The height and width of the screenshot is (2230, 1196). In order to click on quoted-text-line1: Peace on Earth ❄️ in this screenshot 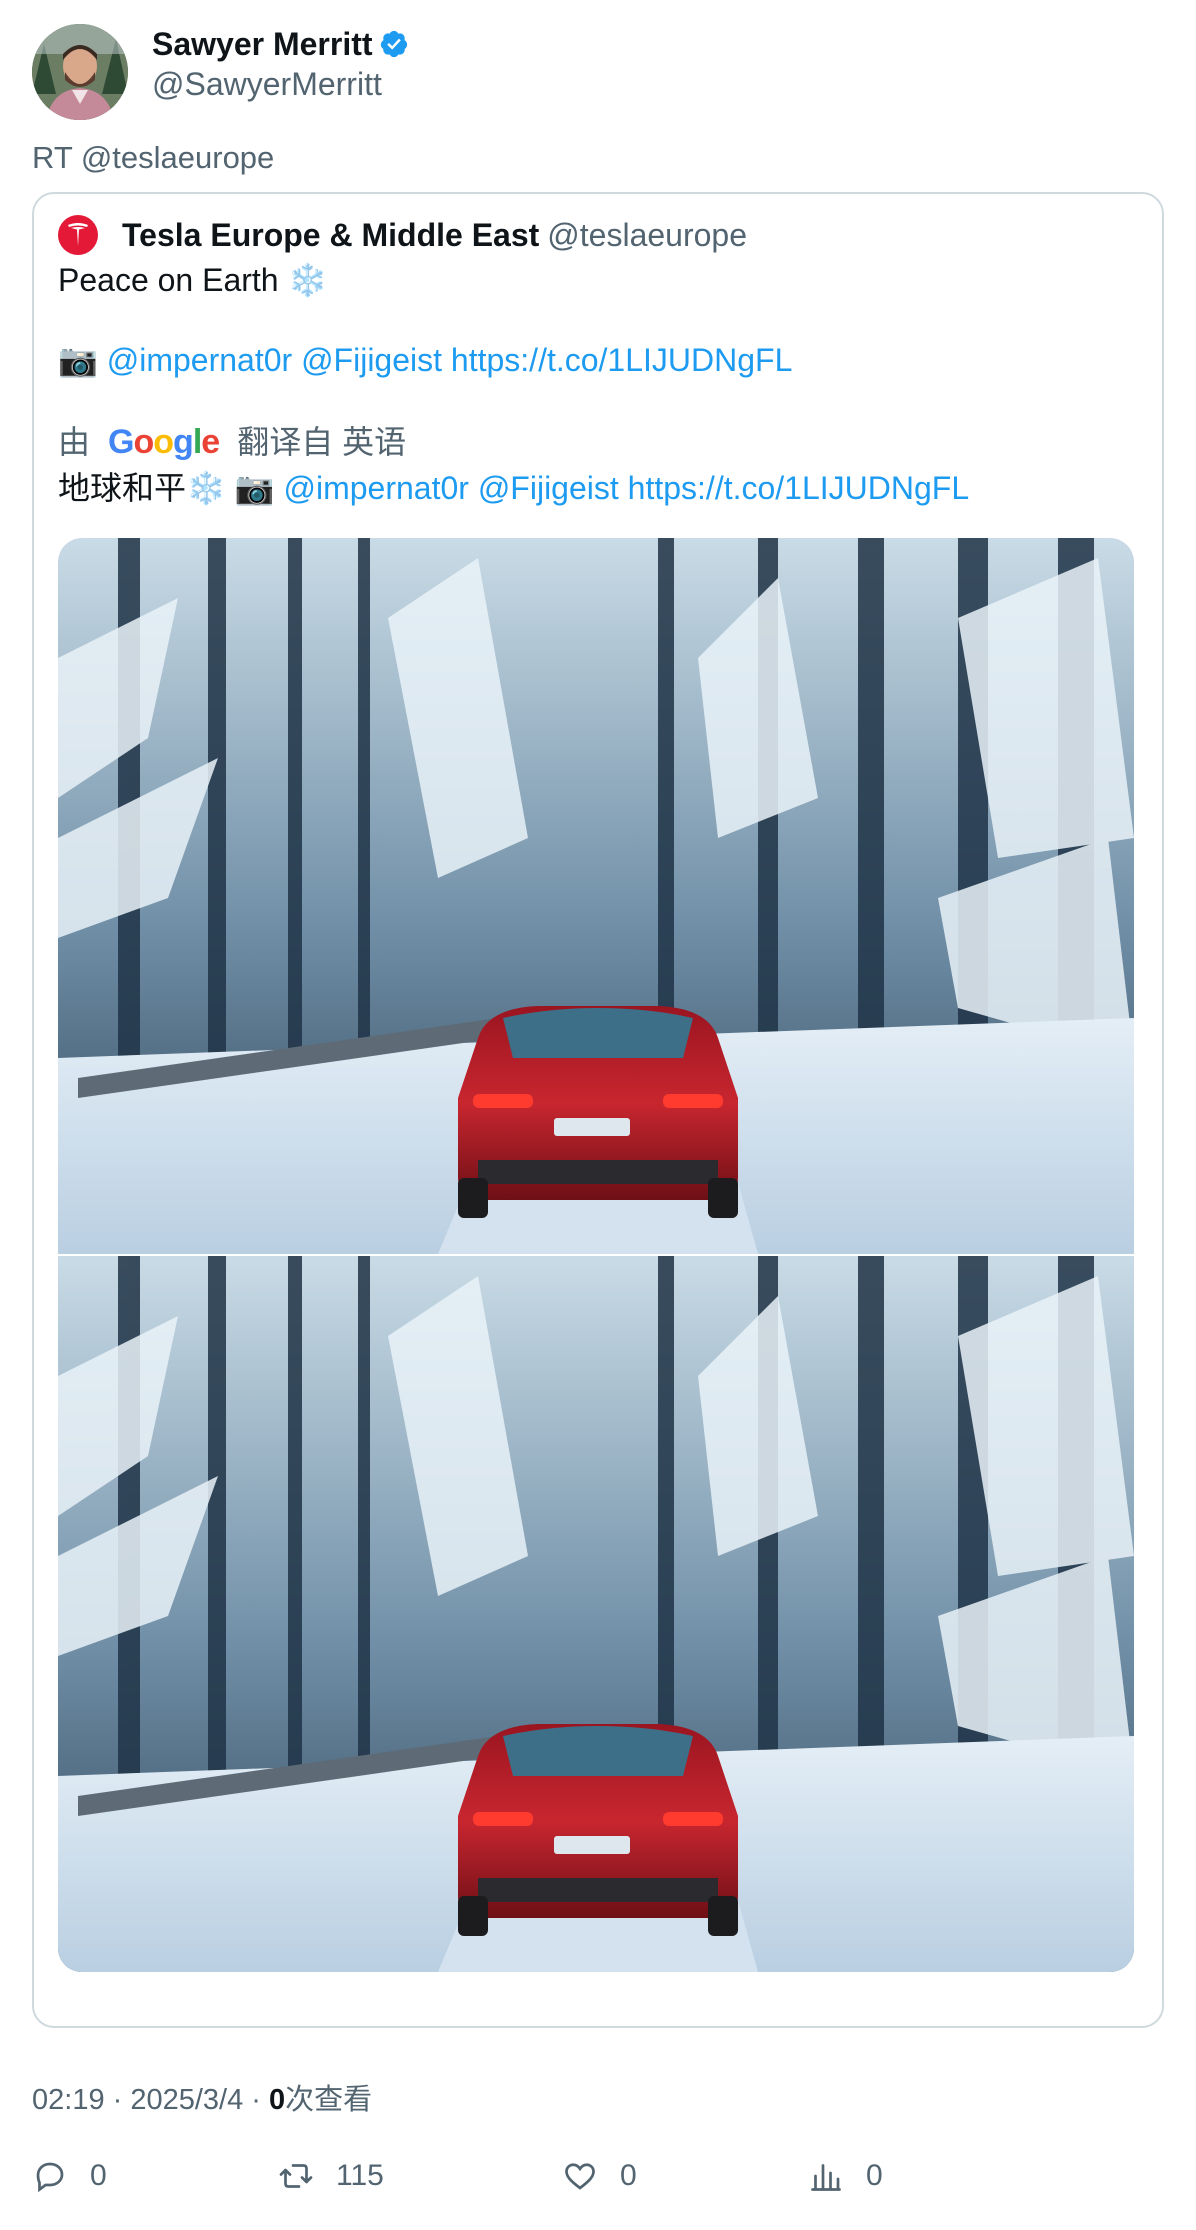, I will do `click(192, 280)`.